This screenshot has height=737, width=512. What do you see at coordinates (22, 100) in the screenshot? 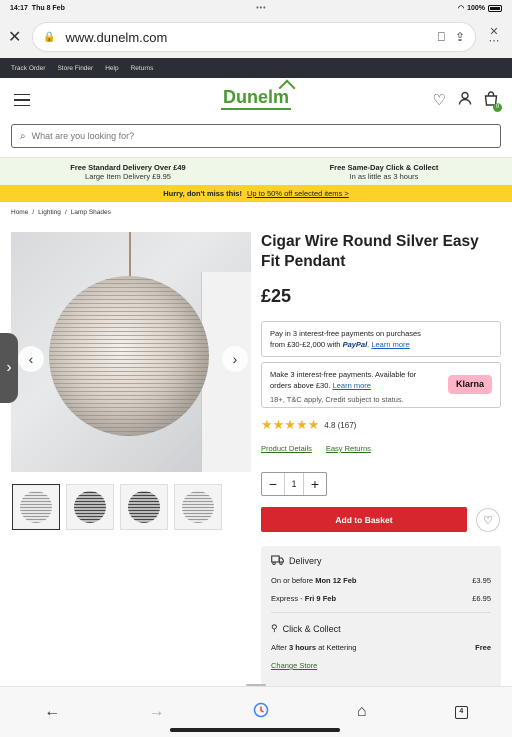
I see `menu-icon` at bounding box center [22, 100].